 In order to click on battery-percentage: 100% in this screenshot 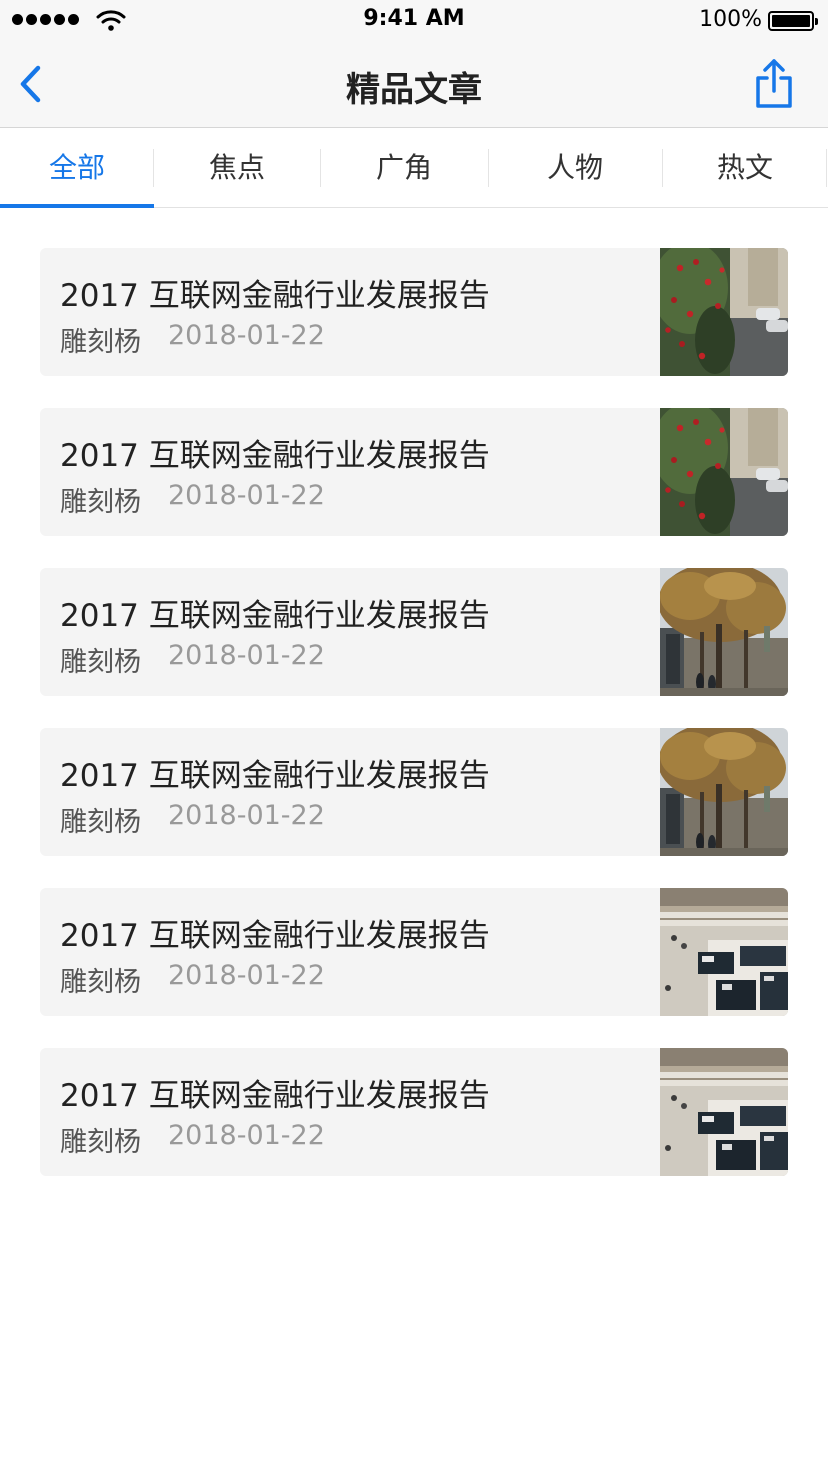, I will do `click(730, 19)`.